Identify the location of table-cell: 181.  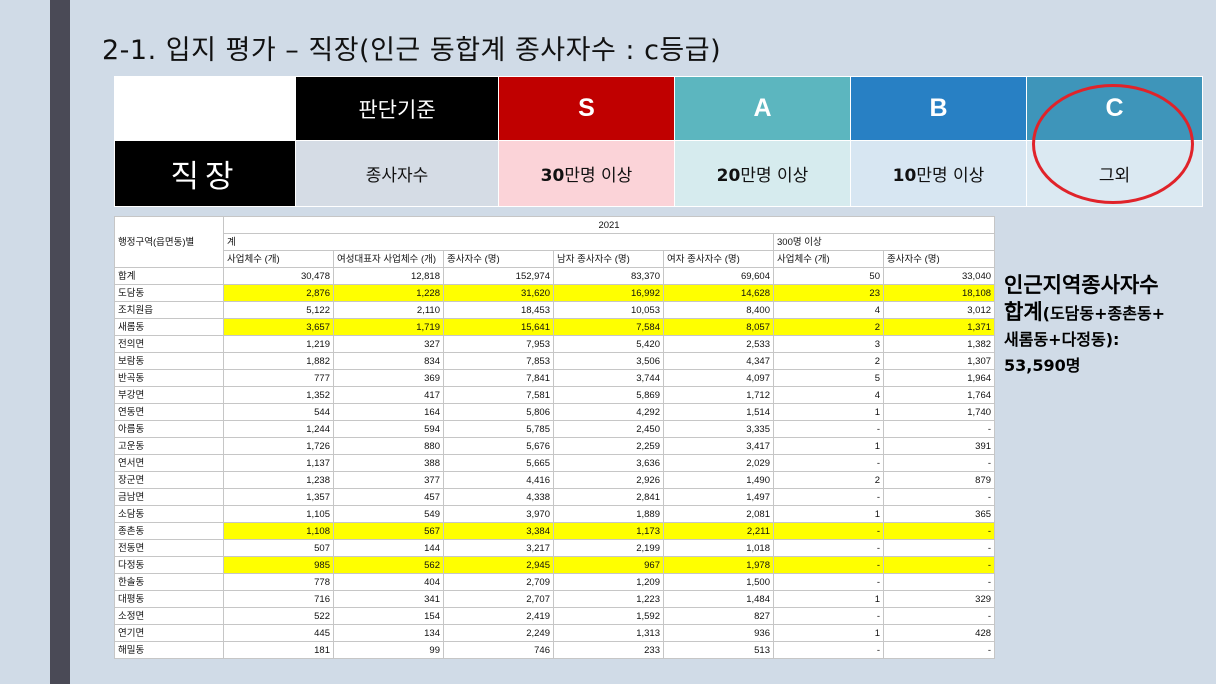
(278, 650).